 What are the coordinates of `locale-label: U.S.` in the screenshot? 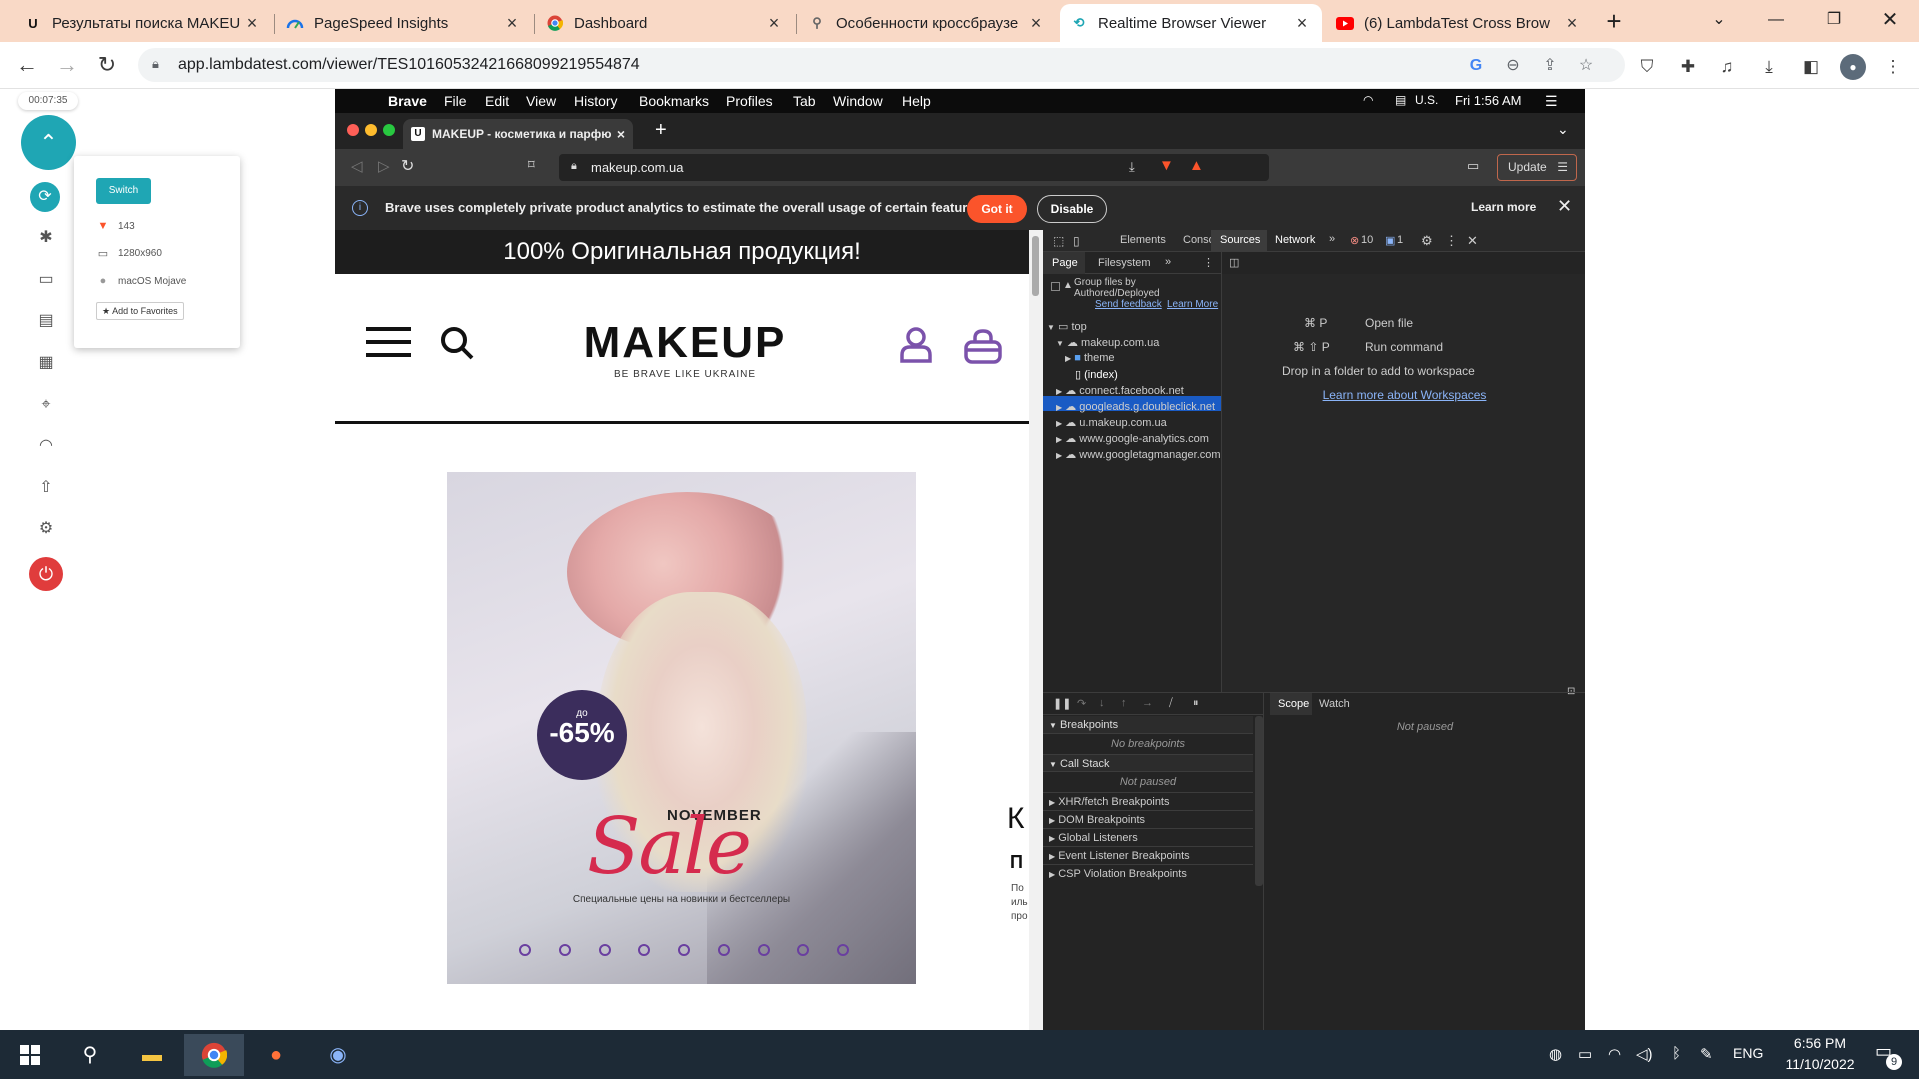 It's located at (1426, 100).